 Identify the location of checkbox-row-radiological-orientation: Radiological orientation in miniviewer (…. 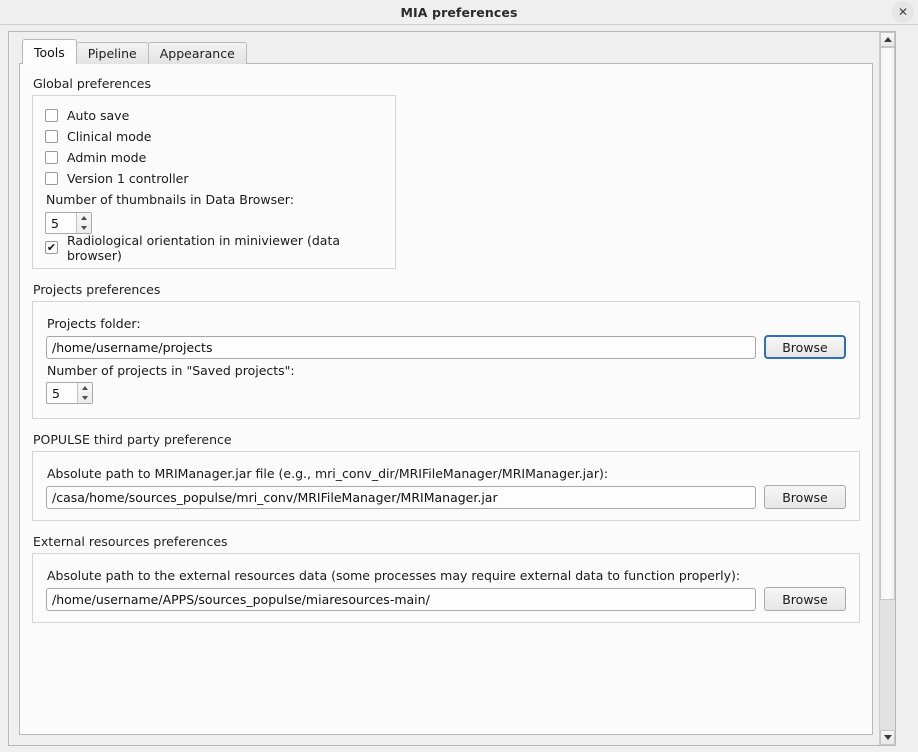
(214, 248).